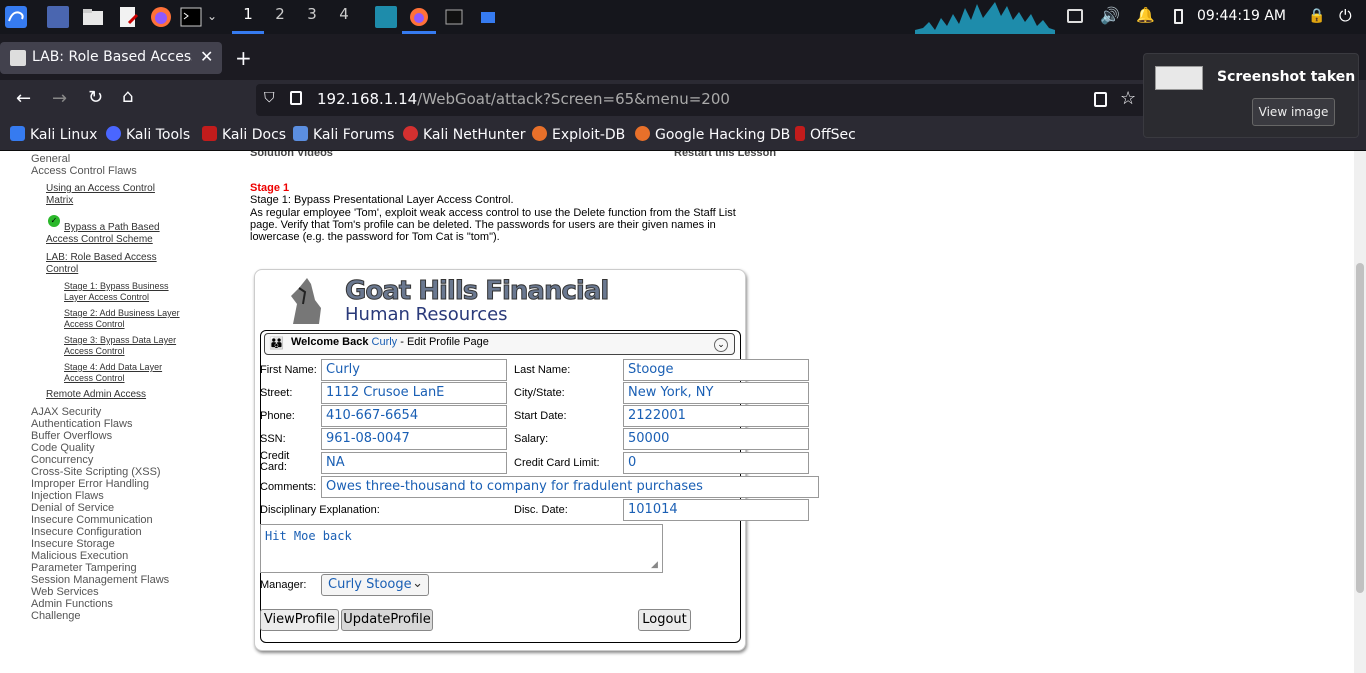  I want to click on menu-category: Web Services, so click(65, 592).